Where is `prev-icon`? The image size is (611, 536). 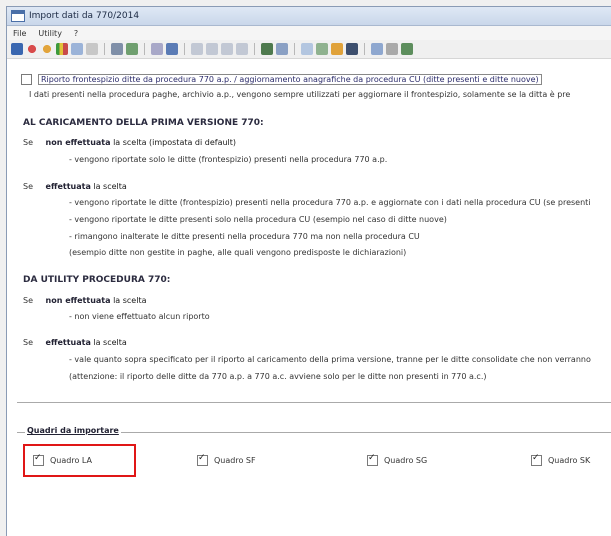
prev-icon is located at coordinates (212, 49).